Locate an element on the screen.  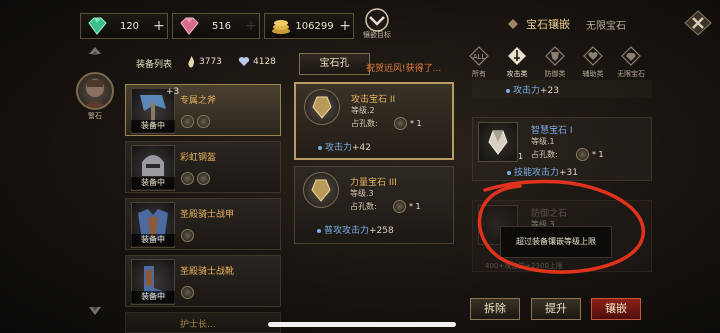
remove-button: 拆除 is located at coordinates (495, 309).